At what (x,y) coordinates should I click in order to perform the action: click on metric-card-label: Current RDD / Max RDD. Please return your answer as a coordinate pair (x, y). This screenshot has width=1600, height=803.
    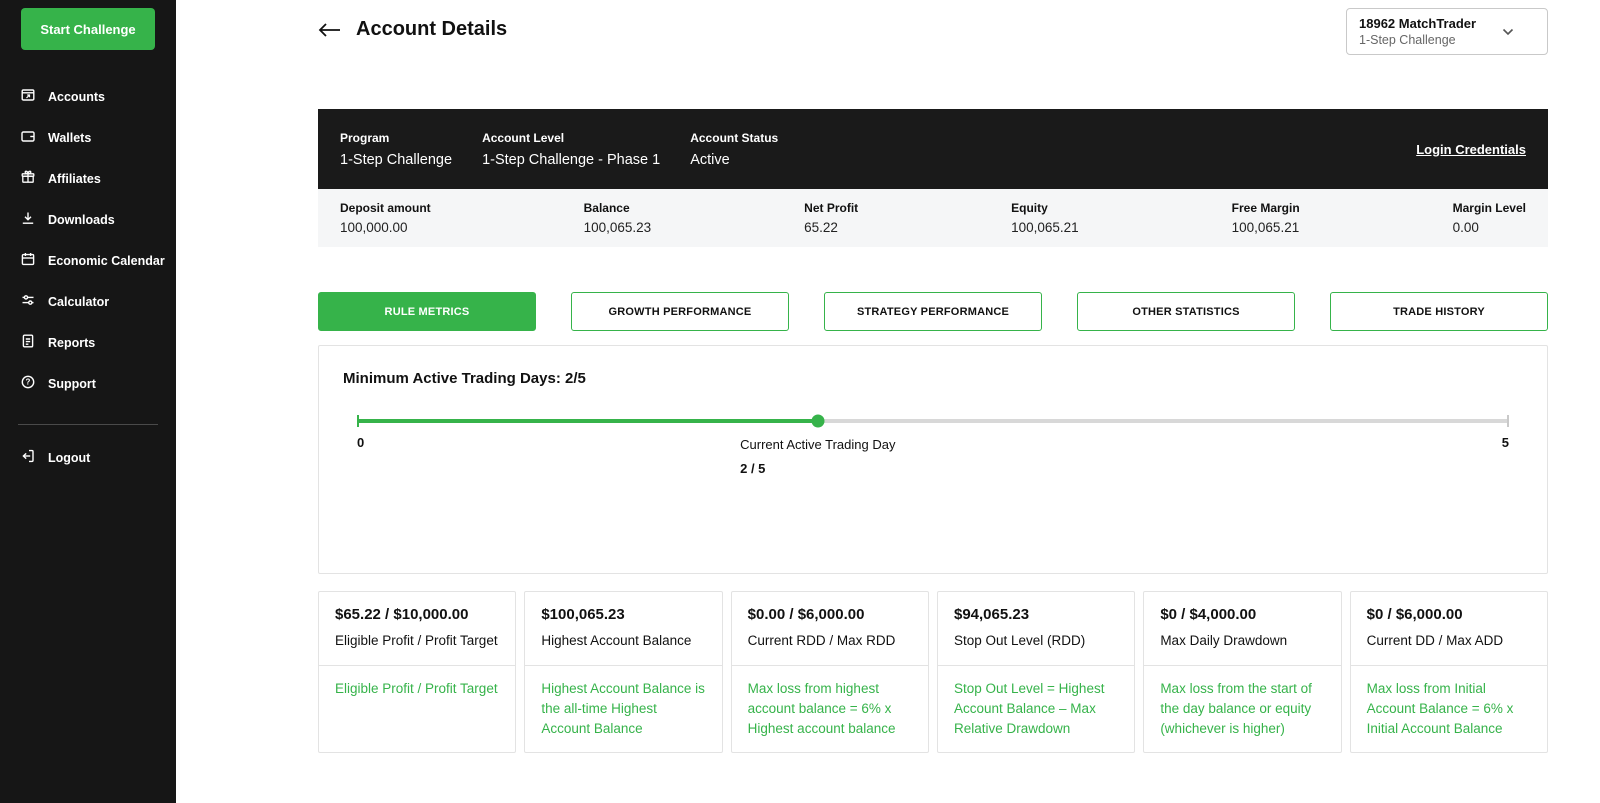
    Looking at the image, I should click on (821, 640).